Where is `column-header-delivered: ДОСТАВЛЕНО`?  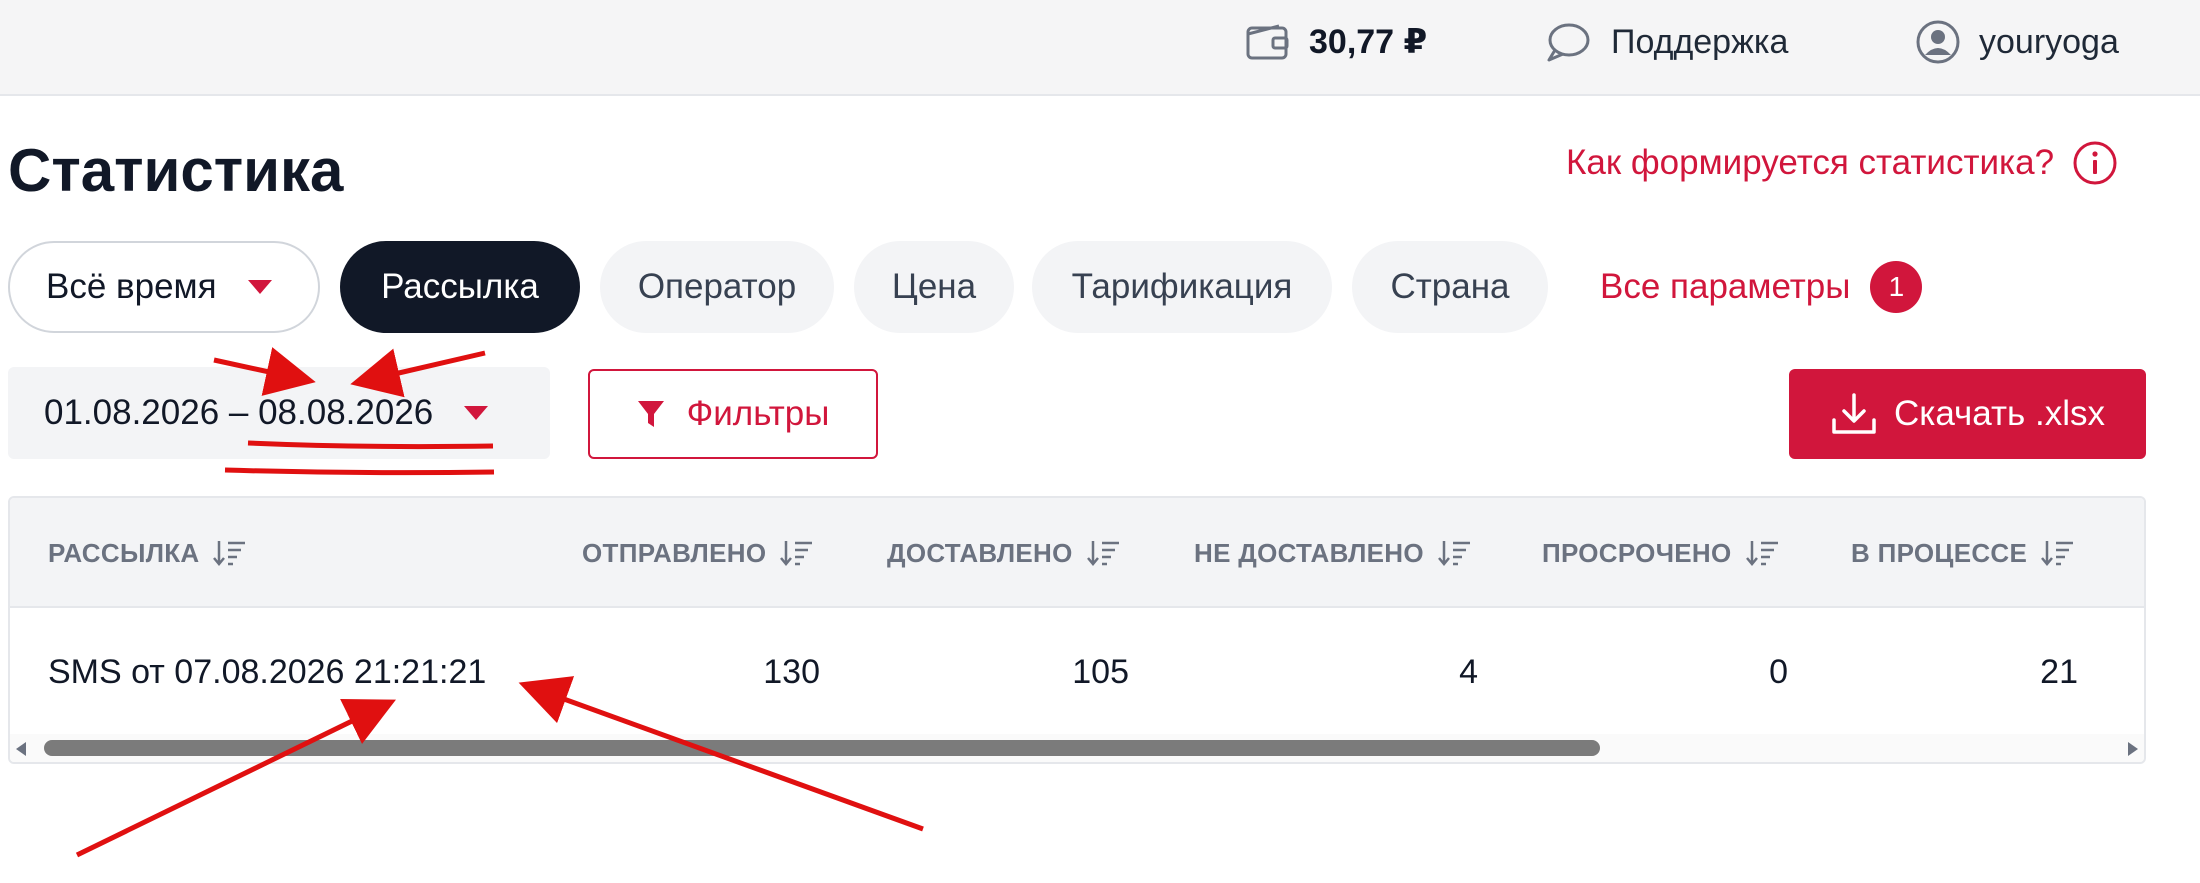
column-header-delivered: ДОСТАВЛЕНО is located at coordinates (1004, 553).